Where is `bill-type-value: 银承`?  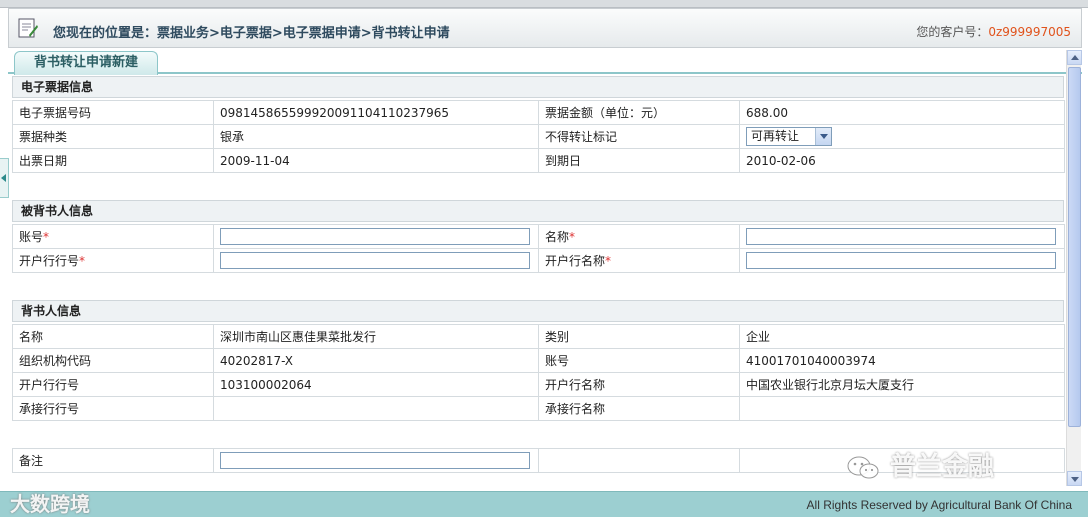
bill-type-value: 银承 is located at coordinates (376, 136).